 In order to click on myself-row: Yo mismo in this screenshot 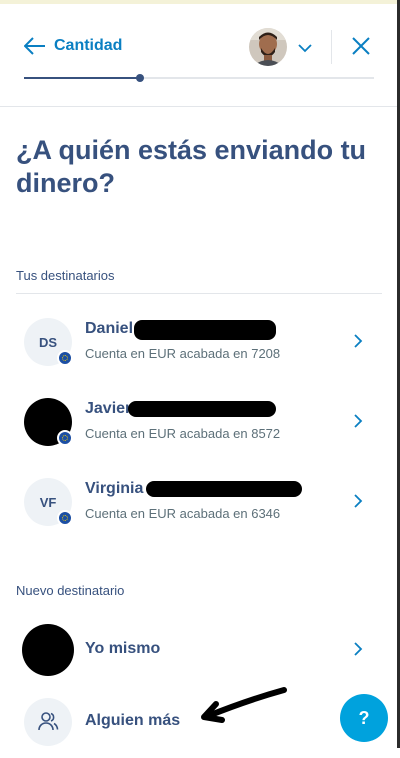, I will do `click(198, 650)`.